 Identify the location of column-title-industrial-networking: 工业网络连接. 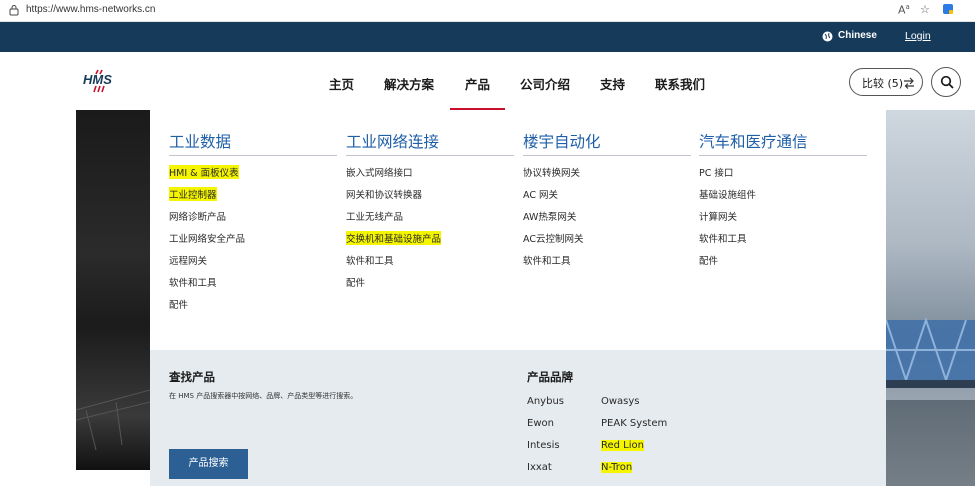
(392, 141).